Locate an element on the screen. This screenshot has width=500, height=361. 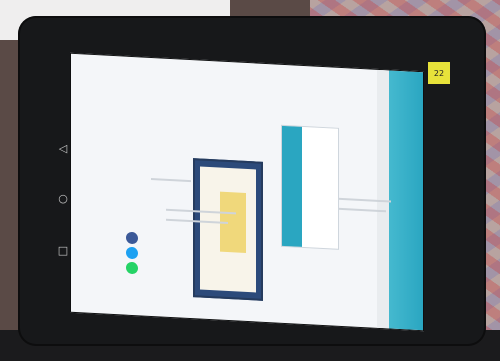
back-icon: ◁ is located at coordinates (63, 148).